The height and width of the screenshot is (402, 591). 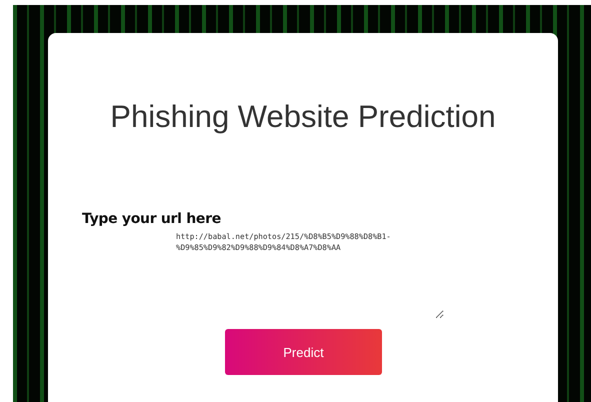 I want to click on page-title: Phishing Website Prediction, so click(x=303, y=117).